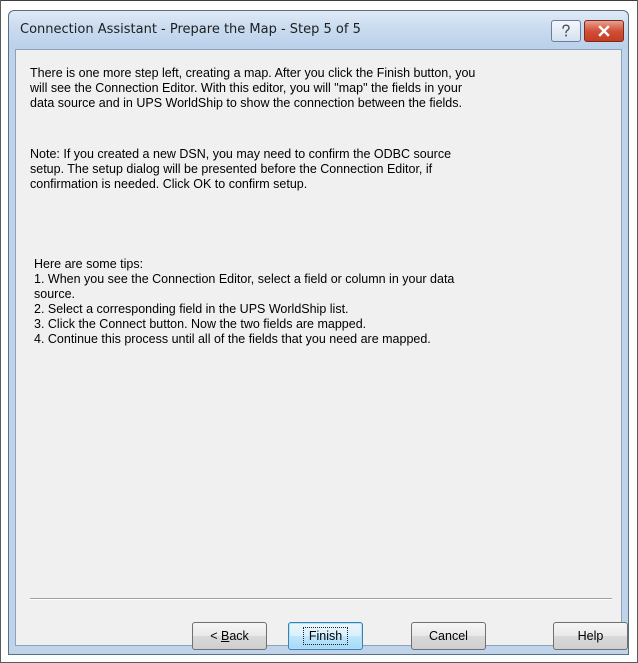 The width and height of the screenshot is (638, 663). I want to click on finish-button: Finish, so click(325, 636).